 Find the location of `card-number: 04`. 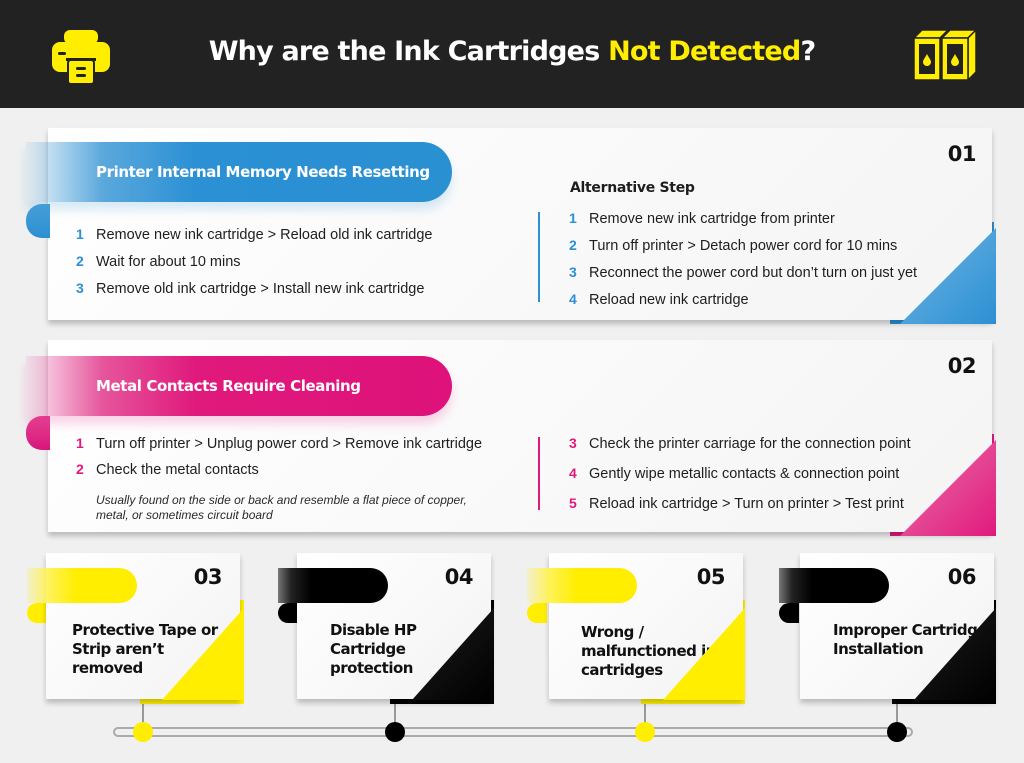

card-number: 04 is located at coordinates (459, 577).